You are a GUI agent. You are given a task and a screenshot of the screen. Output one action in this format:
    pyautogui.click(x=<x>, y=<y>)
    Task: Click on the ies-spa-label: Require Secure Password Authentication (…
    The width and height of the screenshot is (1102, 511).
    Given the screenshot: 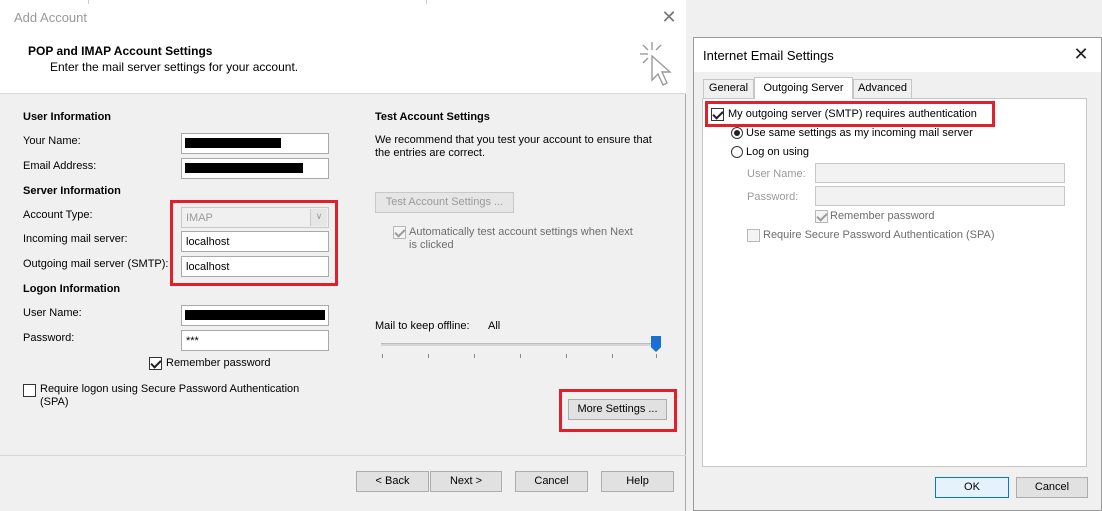 What is the action you would take?
    pyautogui.click(x=879, y=235)
    